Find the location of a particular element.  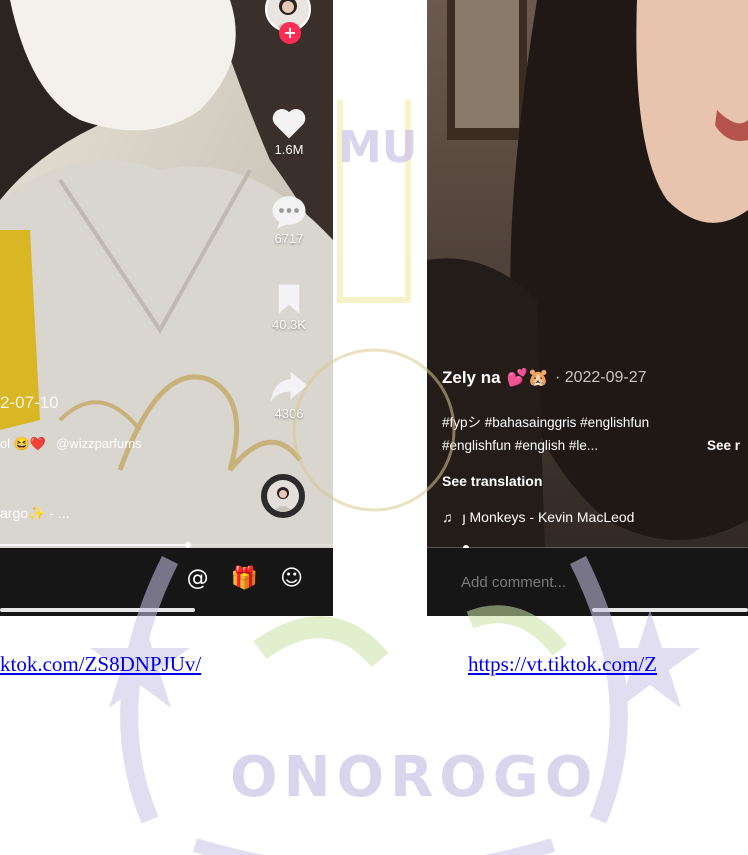

post-date: · 2022-09-27 is located at coordinates (600, 377).